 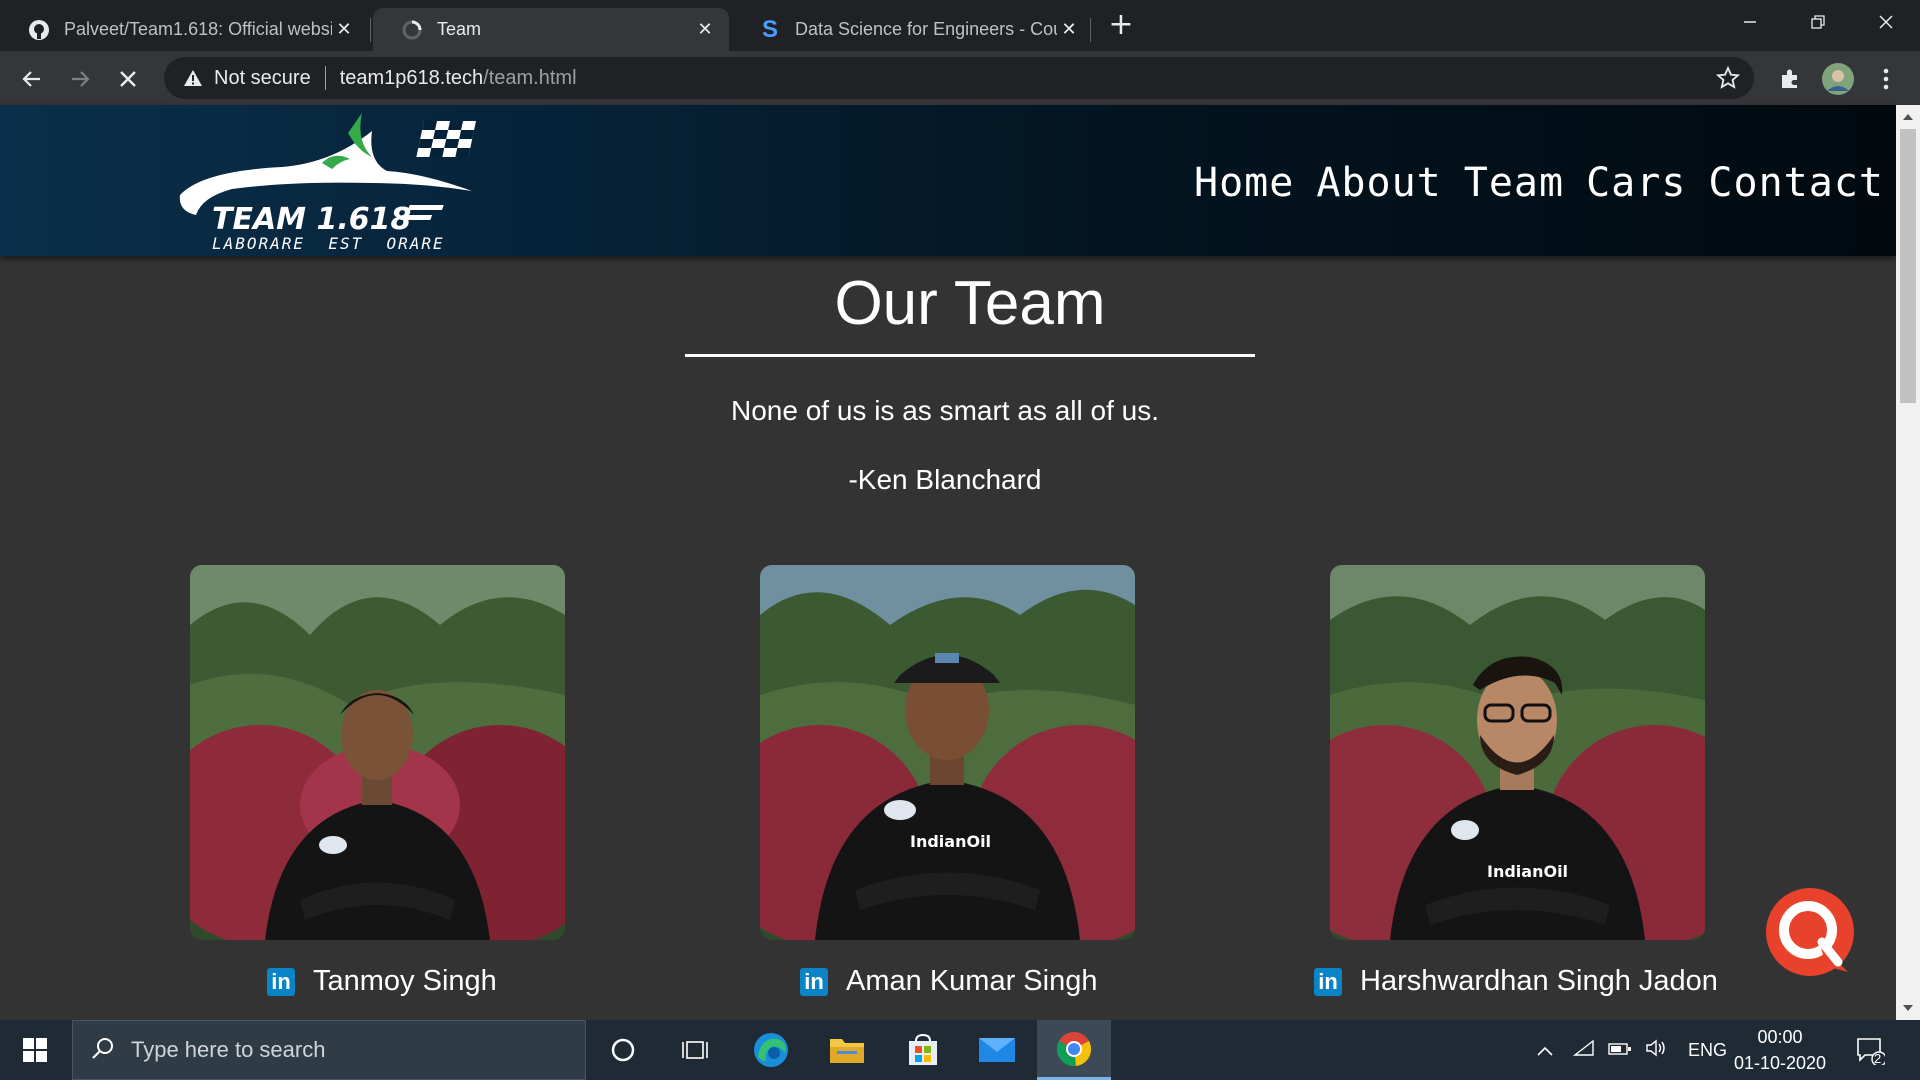 What do you see at coordinates (337, 182) in the screenshot?
I see `team-logo: TEAM 1.618 LABORARE EST ORARE` at bounding box center [337, 182].